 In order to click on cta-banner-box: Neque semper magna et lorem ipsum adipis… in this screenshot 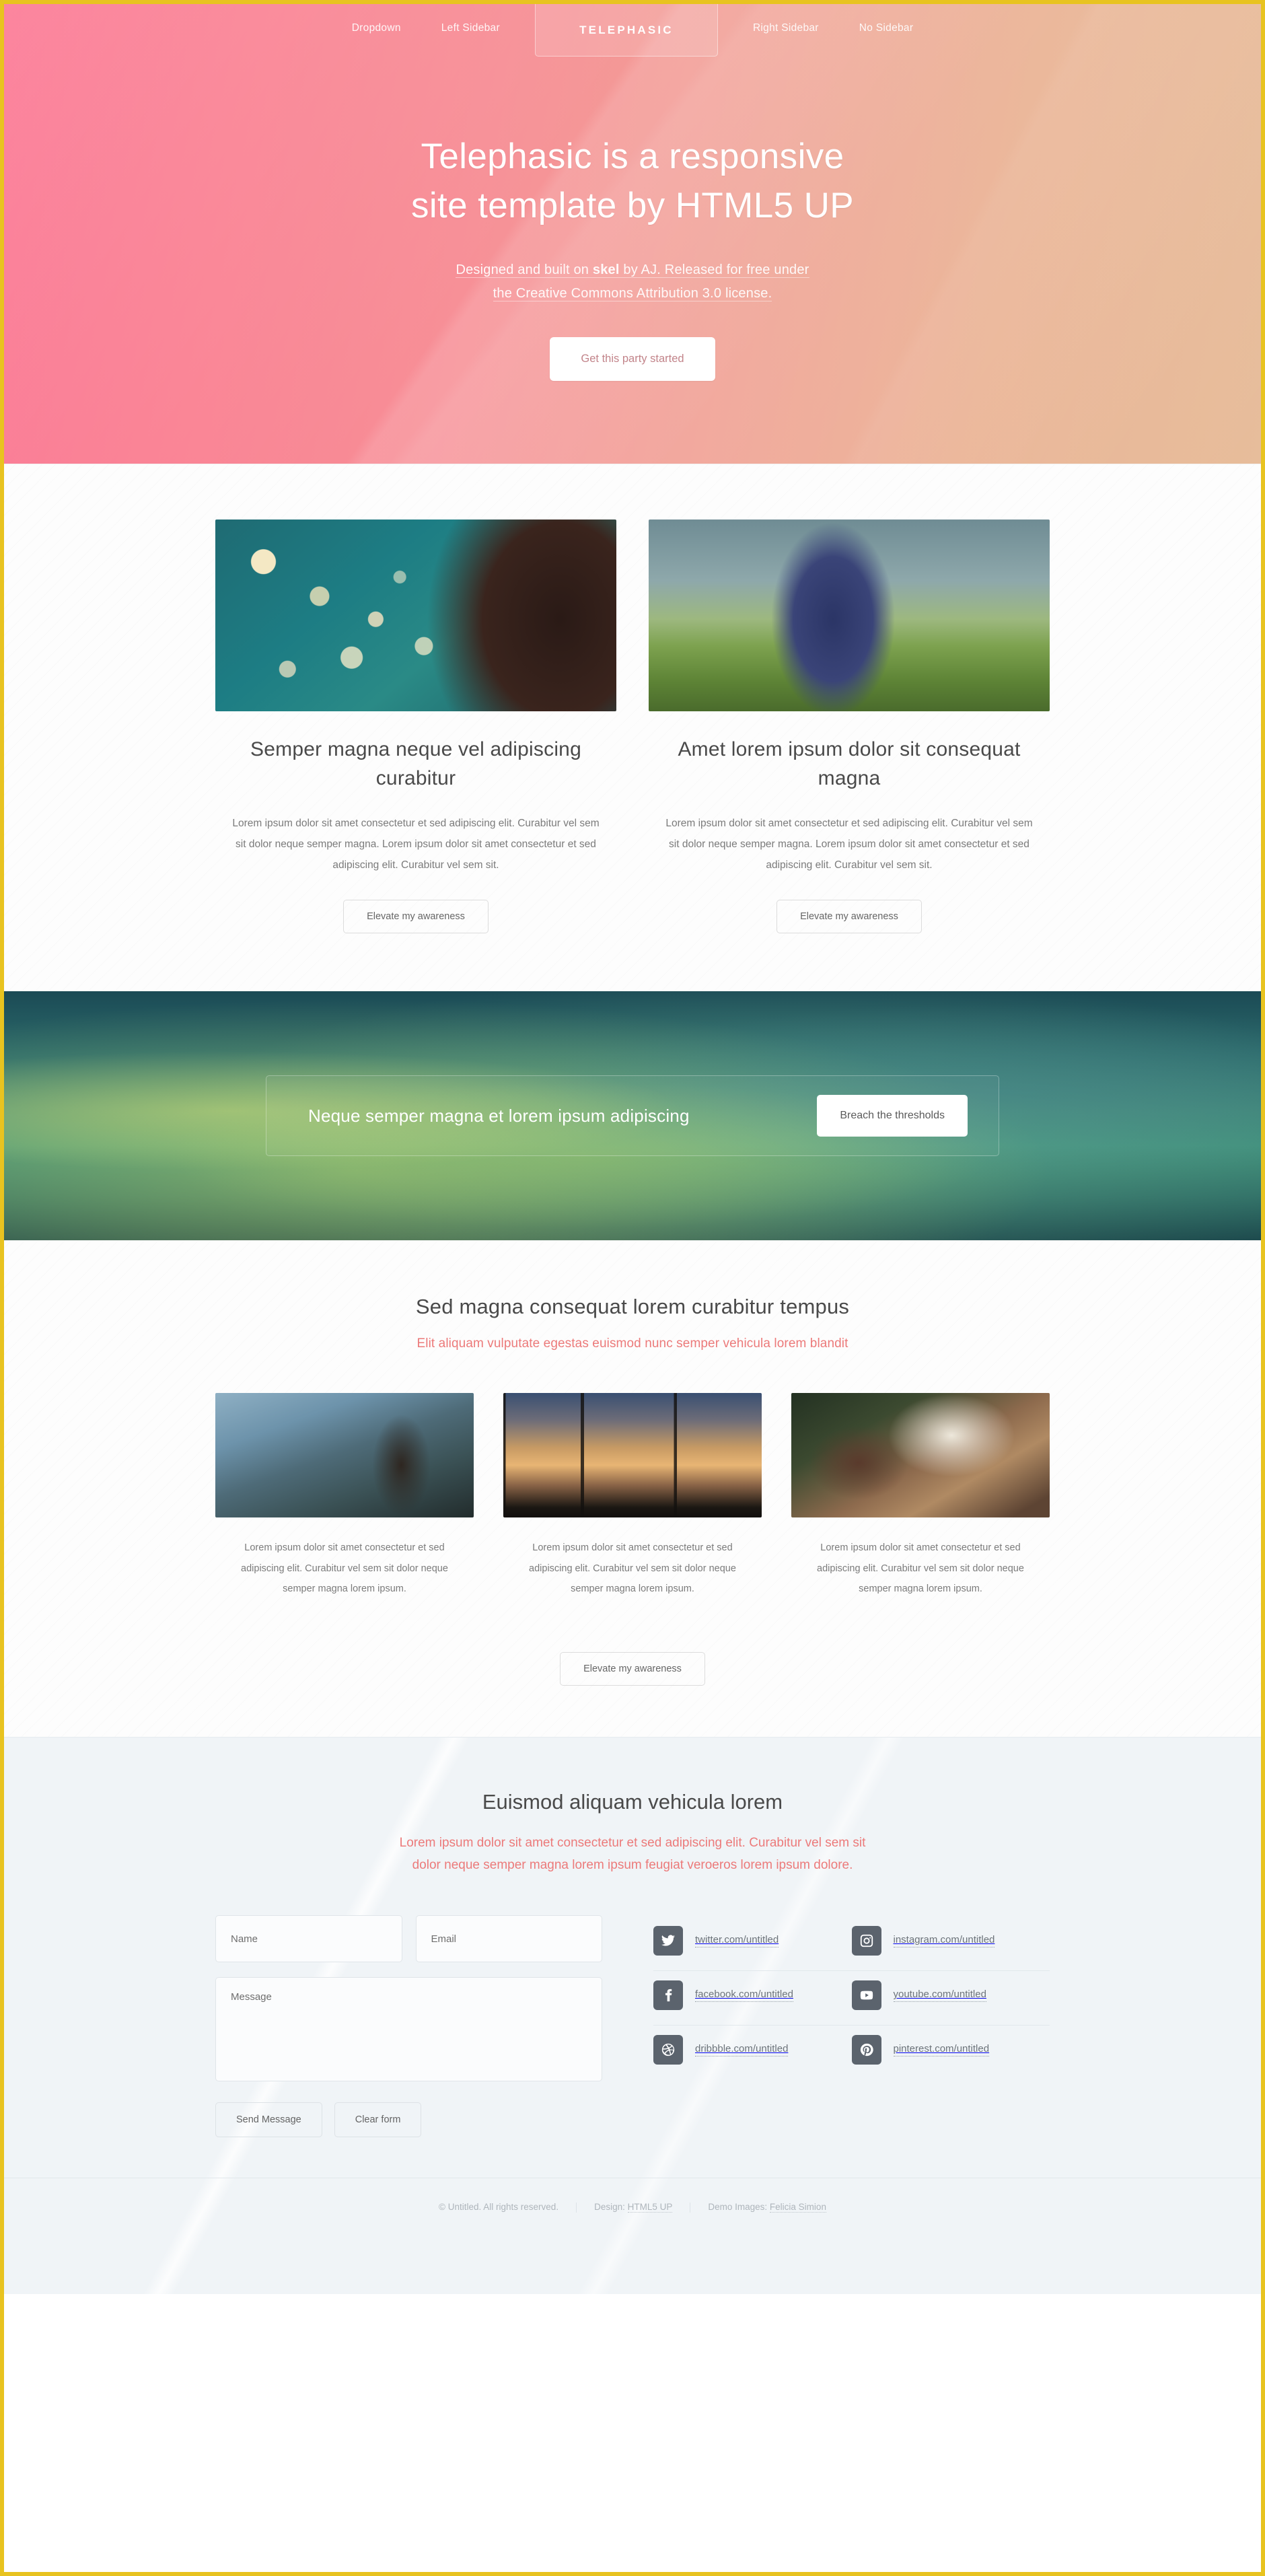, I will do `click(632, 1116)`.